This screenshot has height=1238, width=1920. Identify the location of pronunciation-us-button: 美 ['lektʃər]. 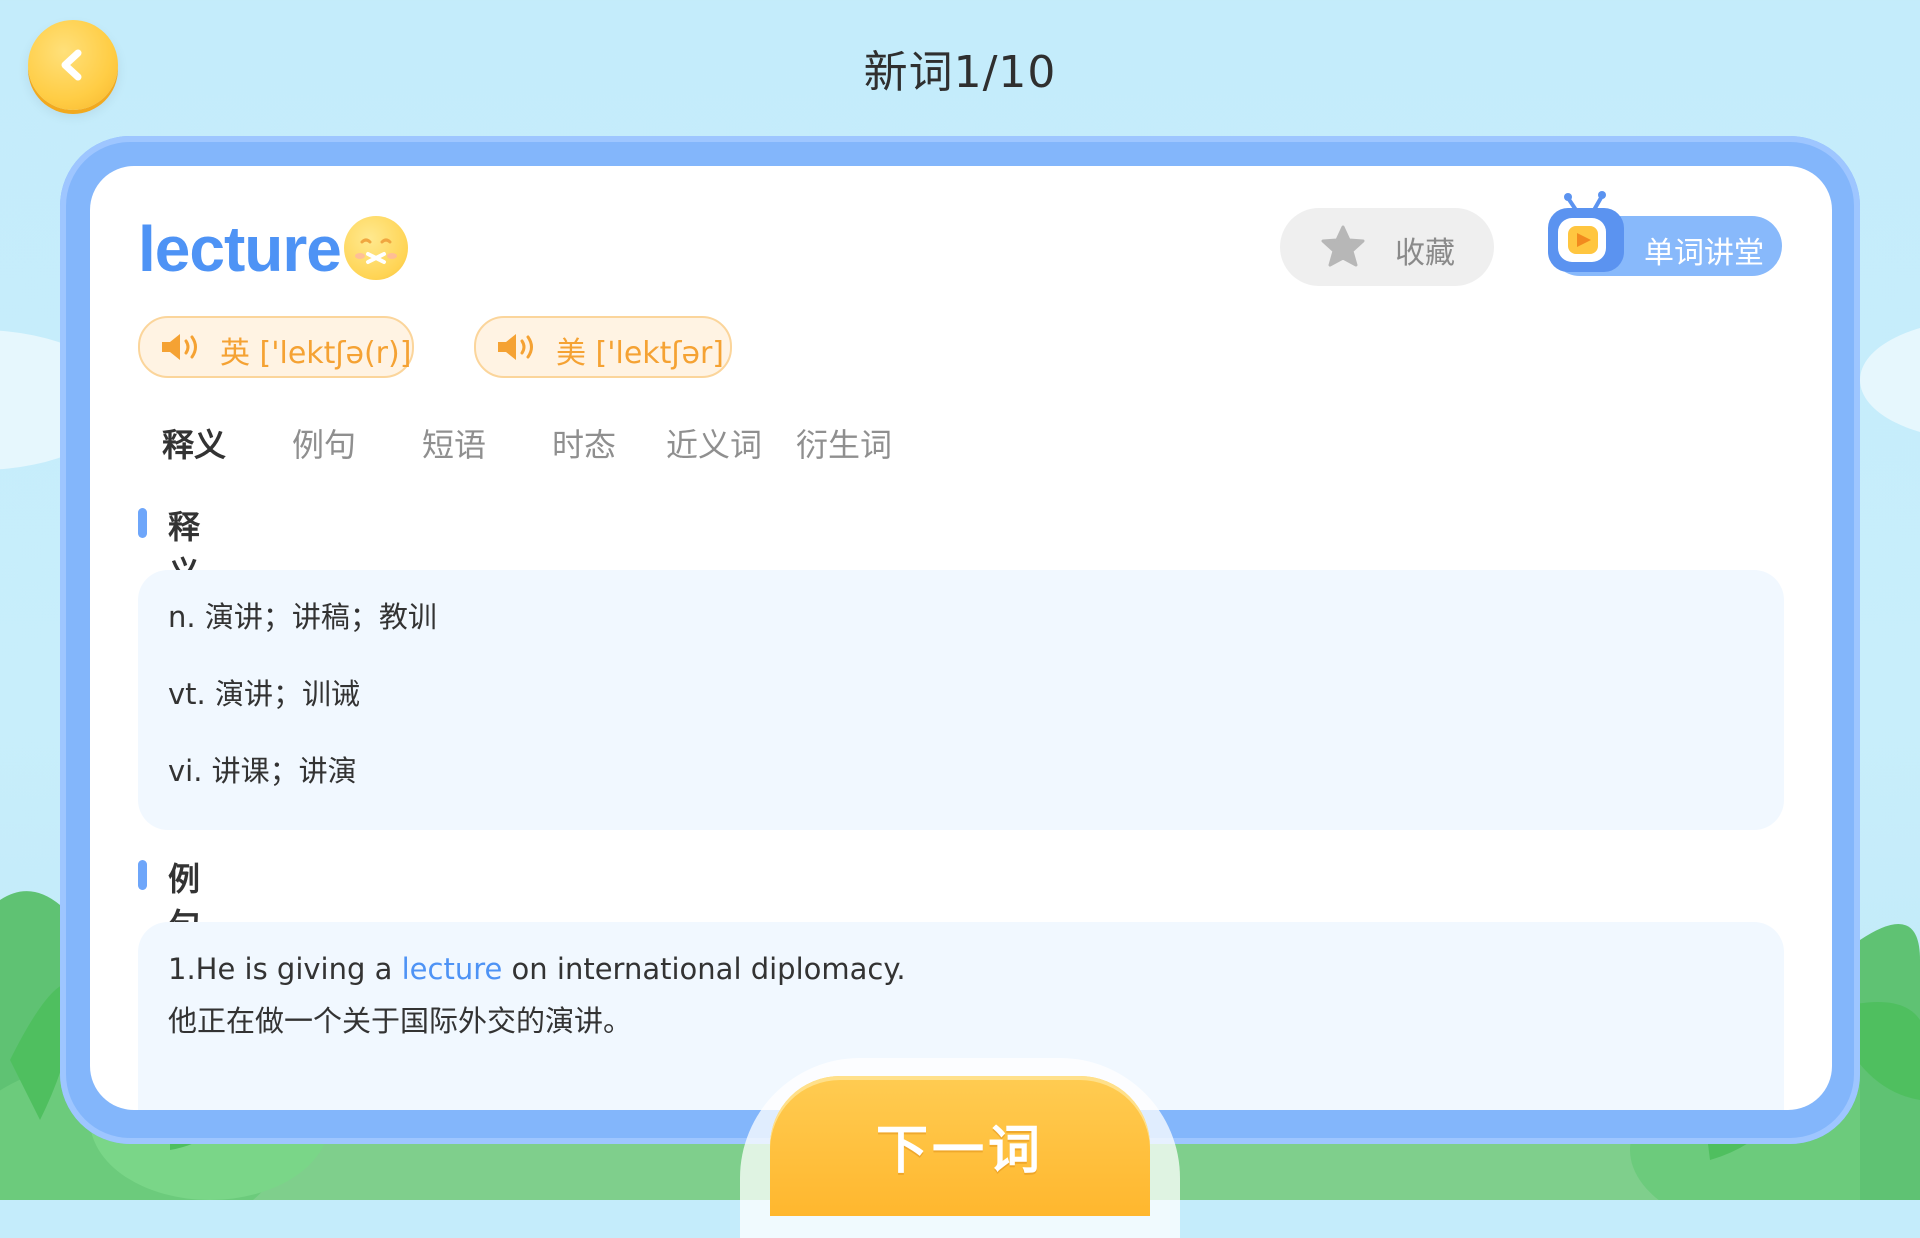
(603, 347).